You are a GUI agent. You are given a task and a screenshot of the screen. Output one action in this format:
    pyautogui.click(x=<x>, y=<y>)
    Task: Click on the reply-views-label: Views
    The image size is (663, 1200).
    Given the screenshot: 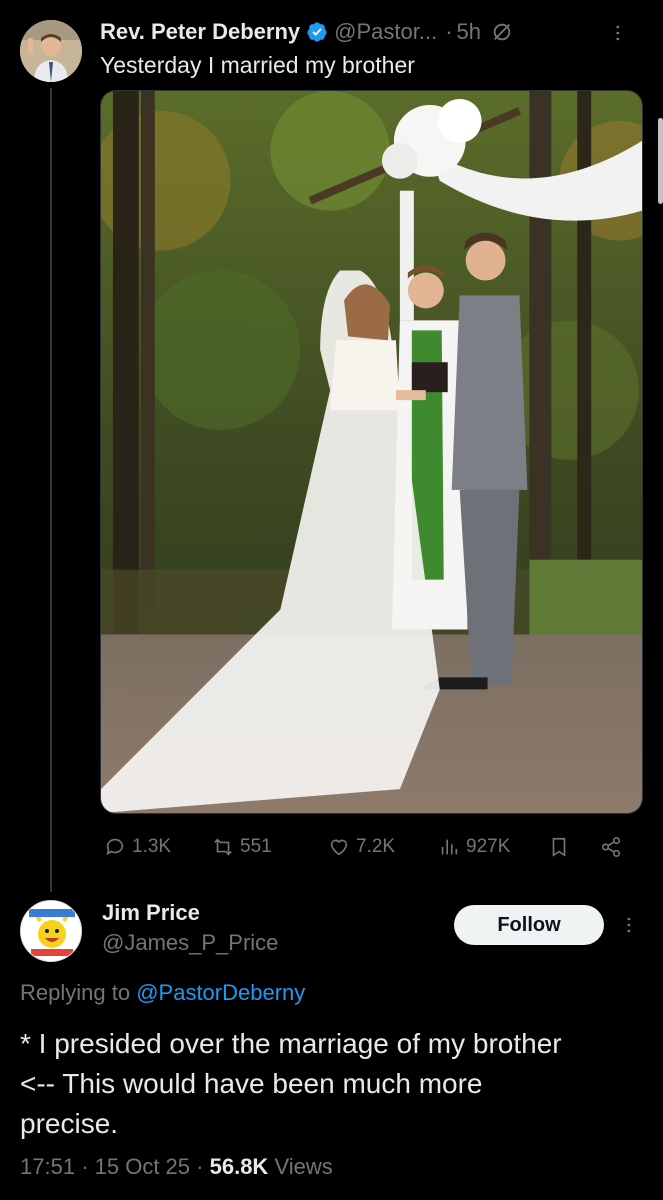 What is the action you would take?
    pyautogui.click(x=303, y=1166)
    